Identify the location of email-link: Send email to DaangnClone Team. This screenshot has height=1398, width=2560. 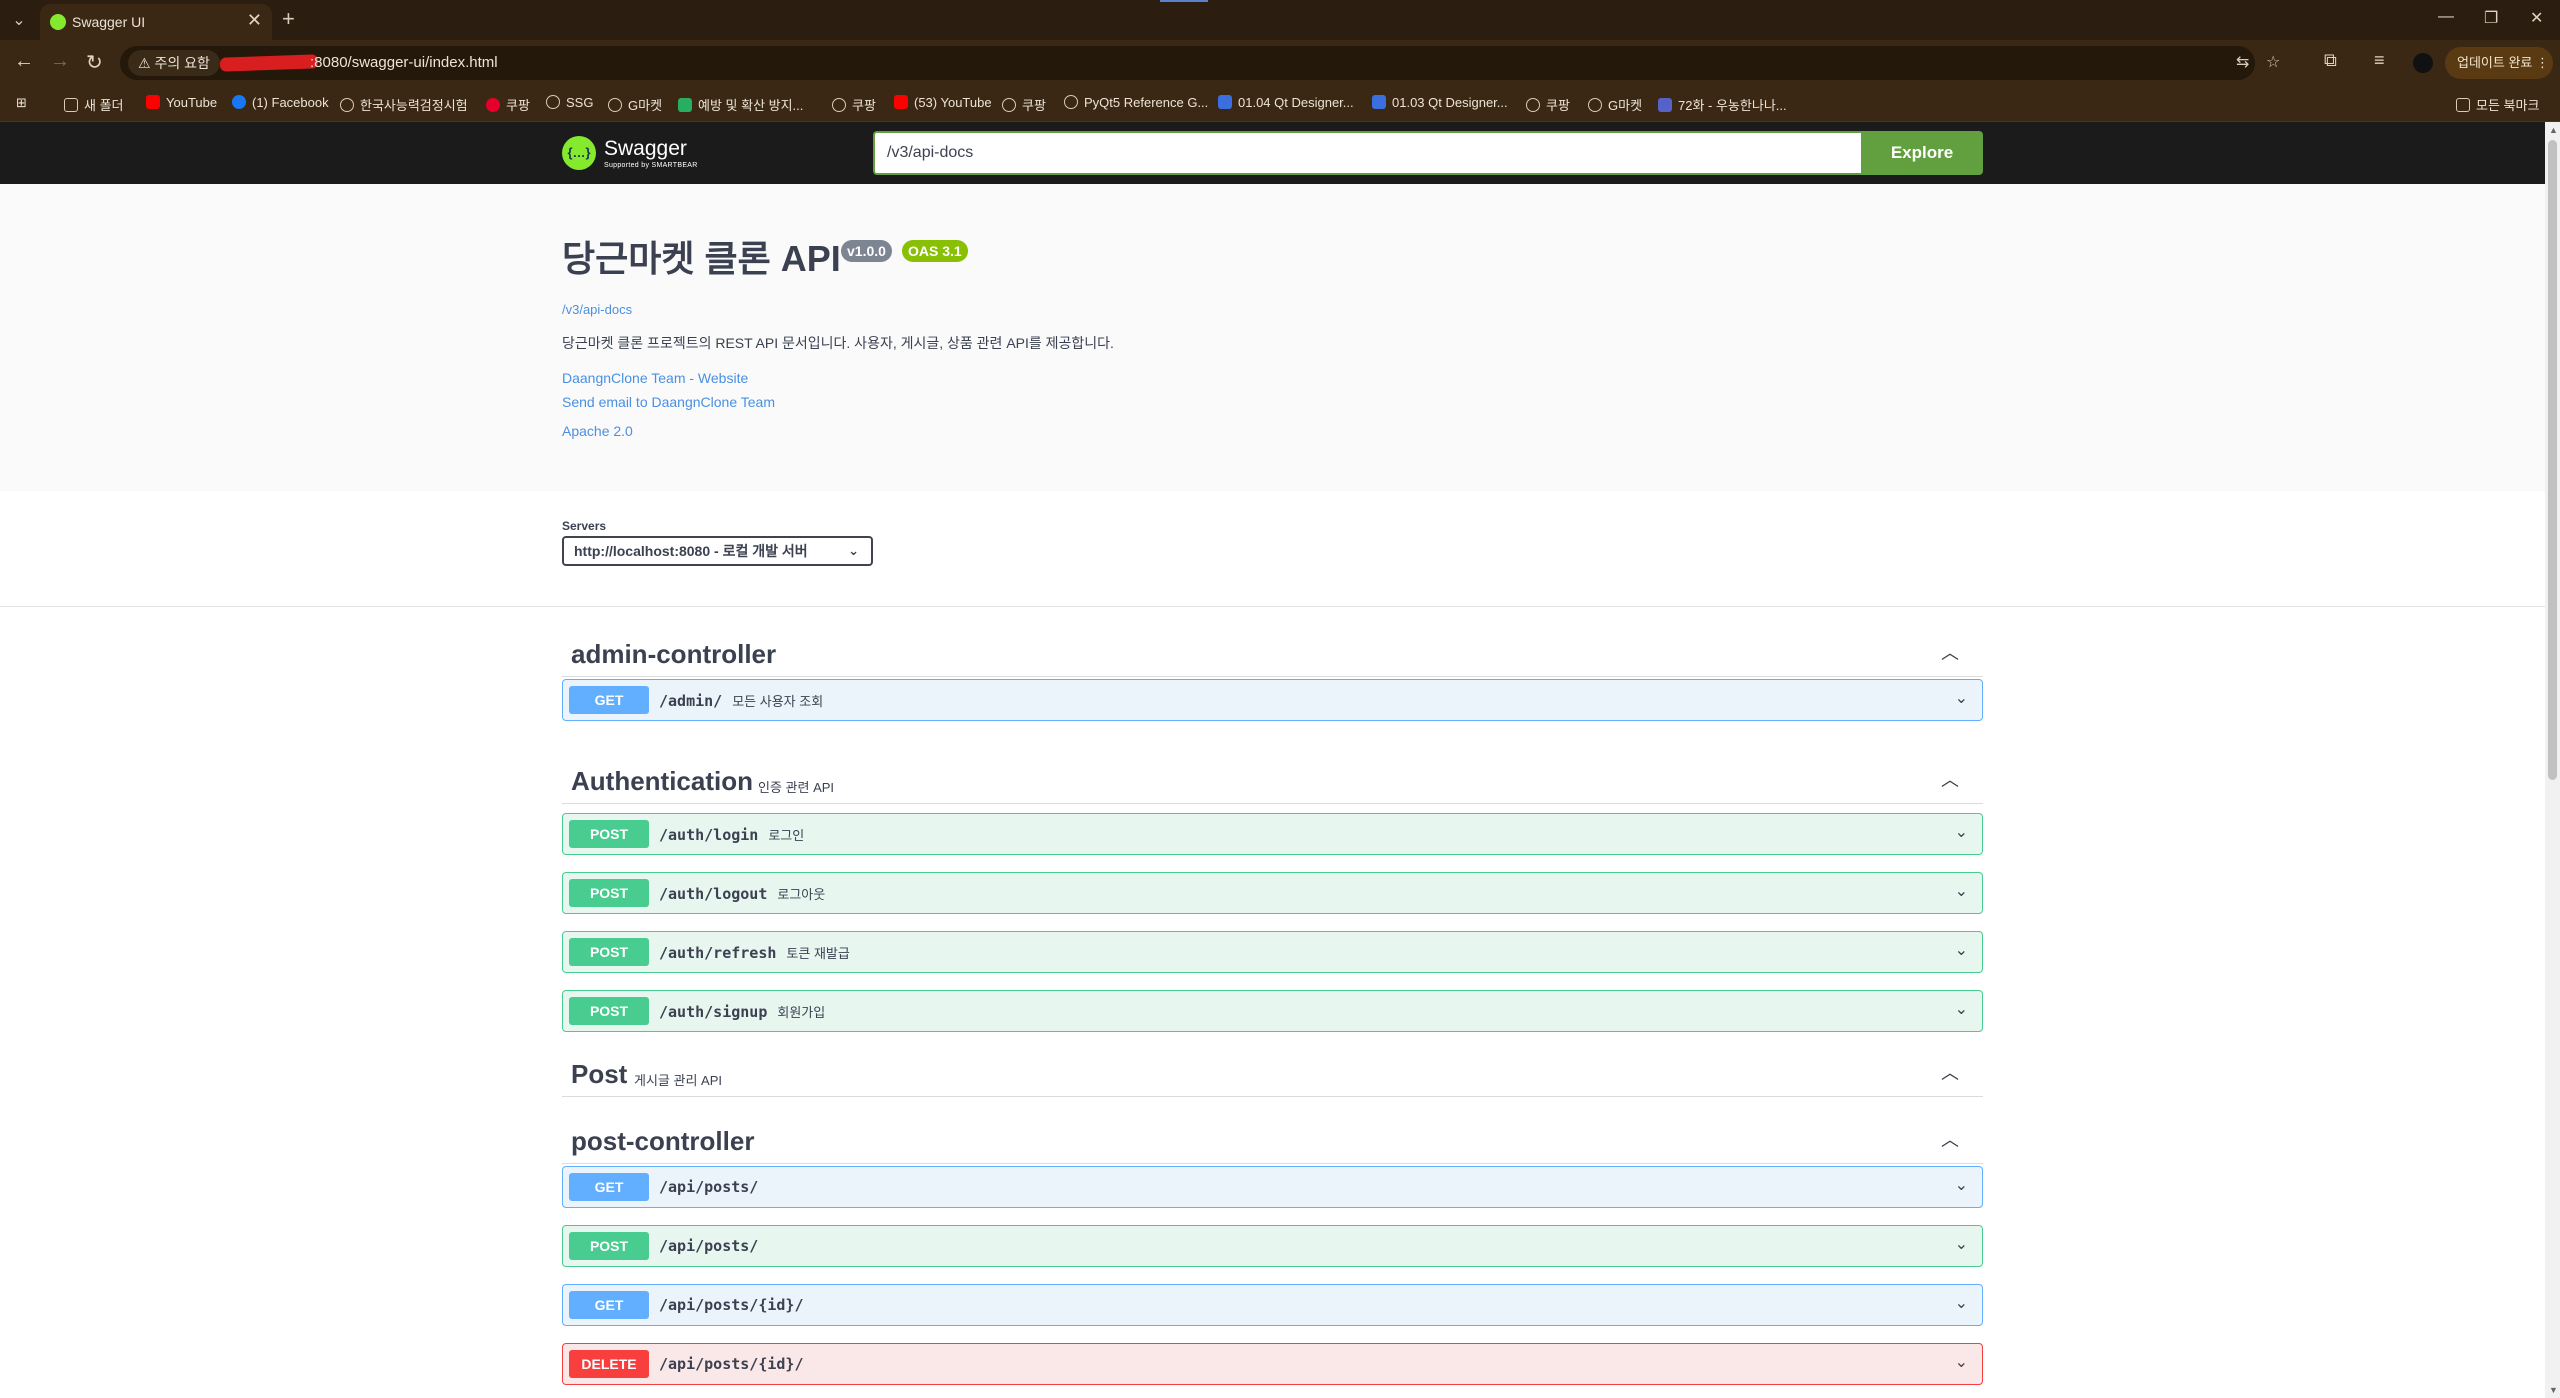
(668, 402).